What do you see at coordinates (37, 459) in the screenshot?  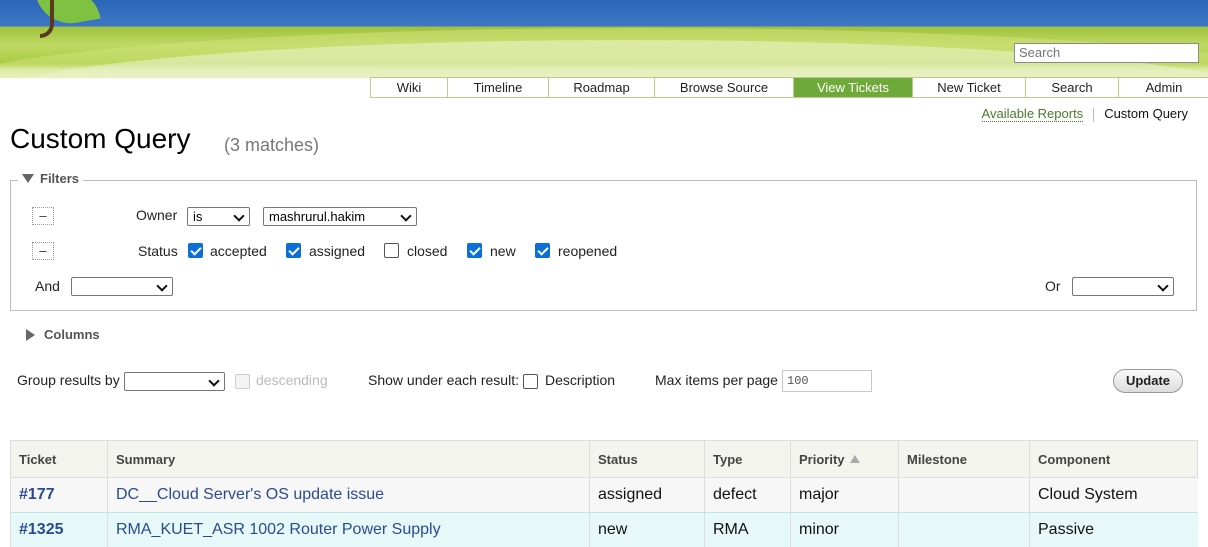 I see `column-header-label: Ticket` at bounding box center [37, 459].